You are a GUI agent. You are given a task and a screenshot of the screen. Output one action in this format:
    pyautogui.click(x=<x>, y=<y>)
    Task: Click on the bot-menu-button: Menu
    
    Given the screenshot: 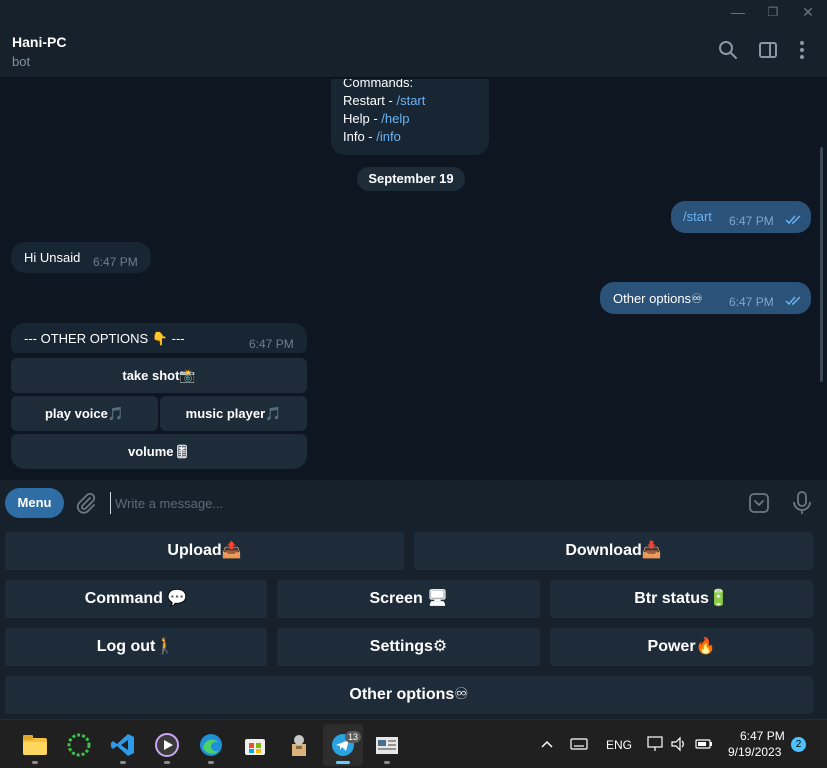 What is the action you would take?
    pyautogui.click(x=34, y=503)
    